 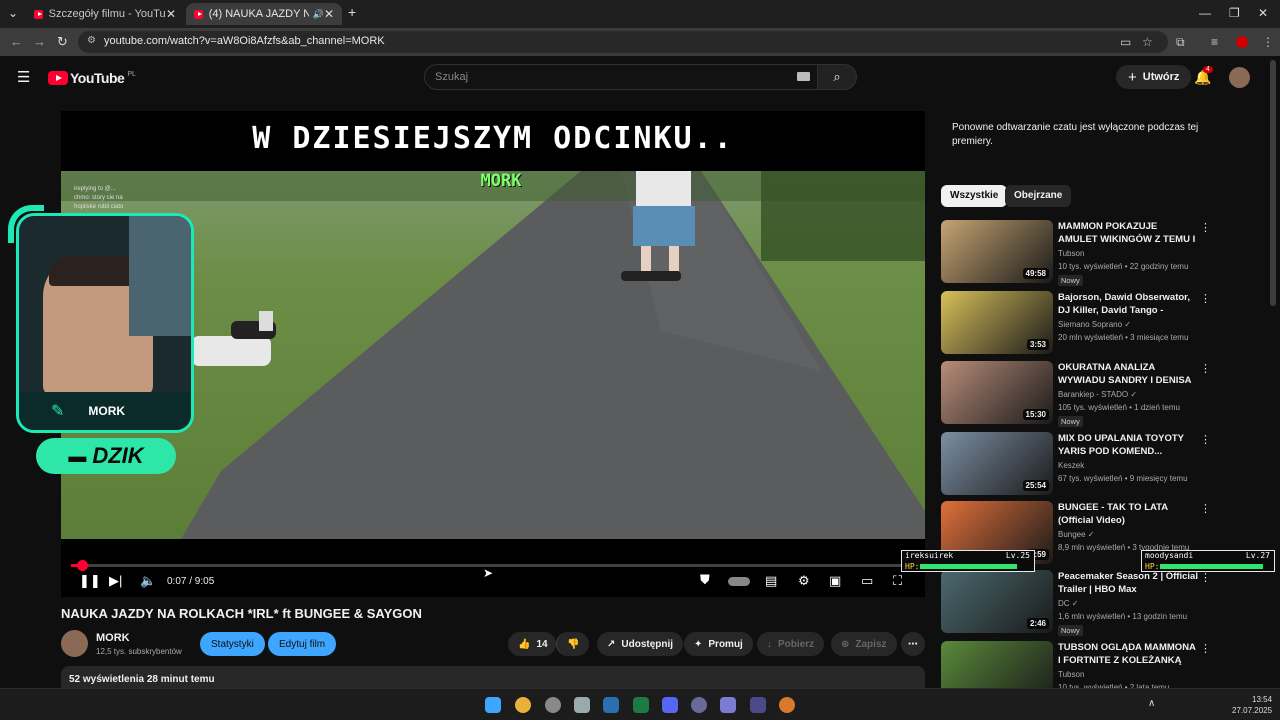 I want to click on account-avatar, so click(x=1239, y=77).